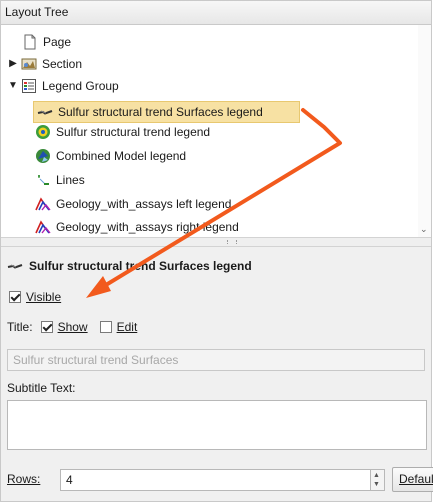  I want to click on lines-icon, so click(43, 180).